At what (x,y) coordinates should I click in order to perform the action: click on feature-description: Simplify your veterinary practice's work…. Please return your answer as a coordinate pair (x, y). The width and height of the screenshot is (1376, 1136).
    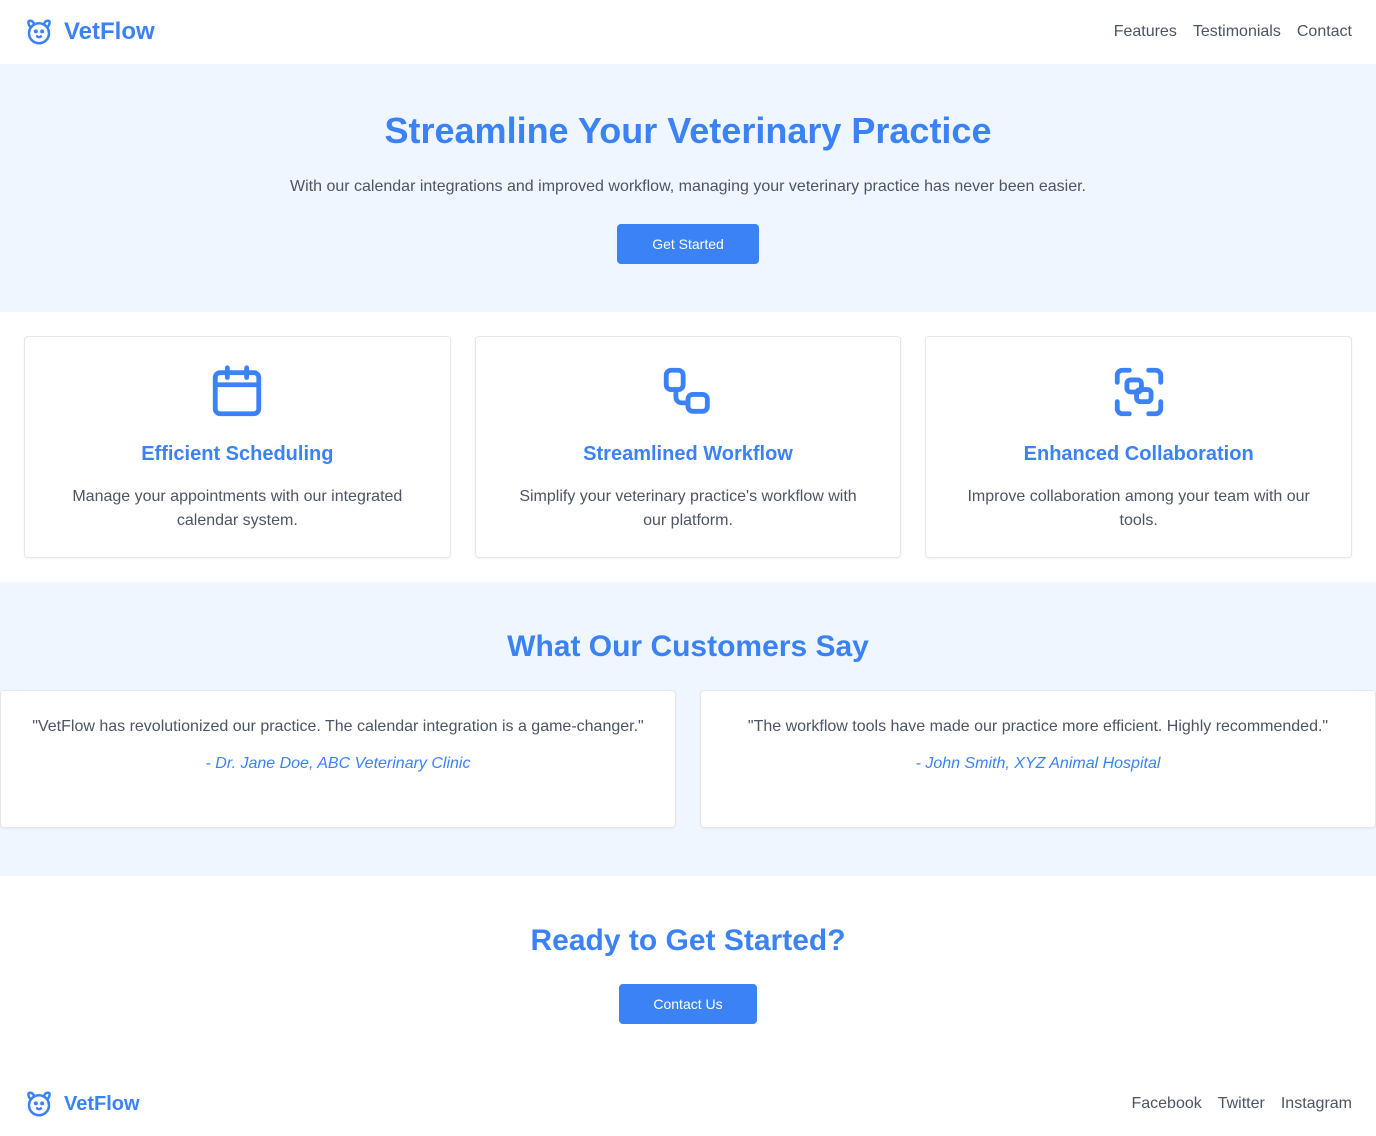
    Looking at the image, I should click on (688, 508).